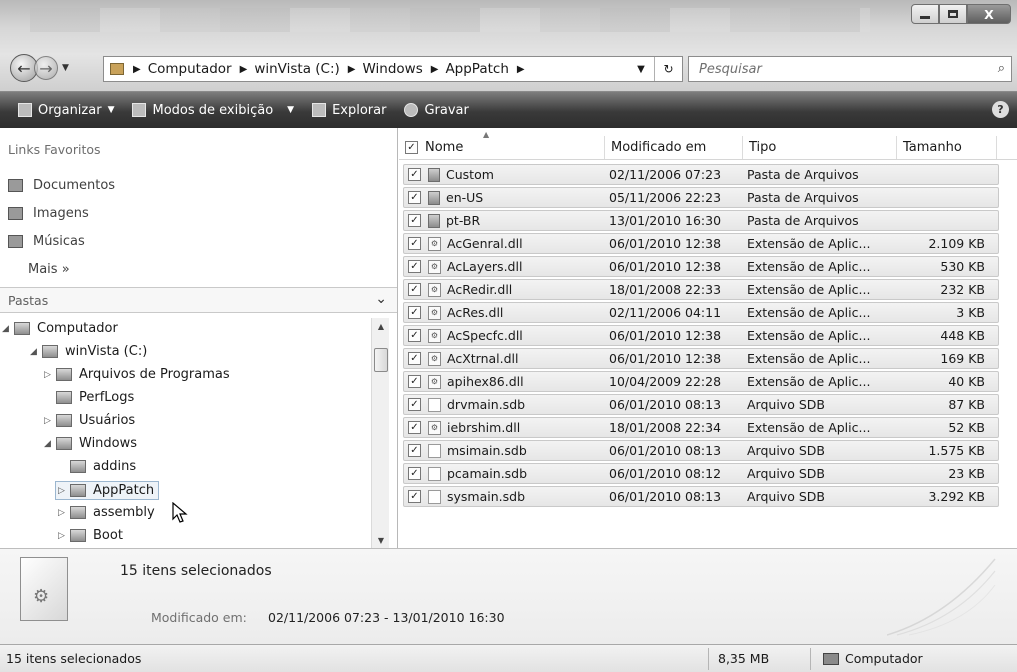 This screenshot has width=1017, height=672. Describe the element at coordinates (95, 397) in the screenshot. I see `tree-item-perflogs: PerfLogs` at that location.